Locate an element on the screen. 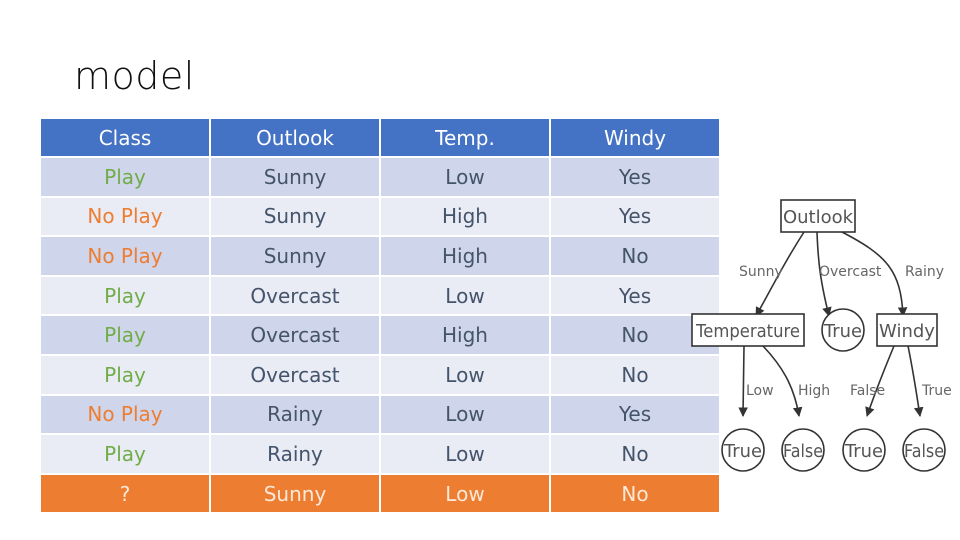 This screenshot has width=960, height=540. edge-high is located at coordinates (782, 381).